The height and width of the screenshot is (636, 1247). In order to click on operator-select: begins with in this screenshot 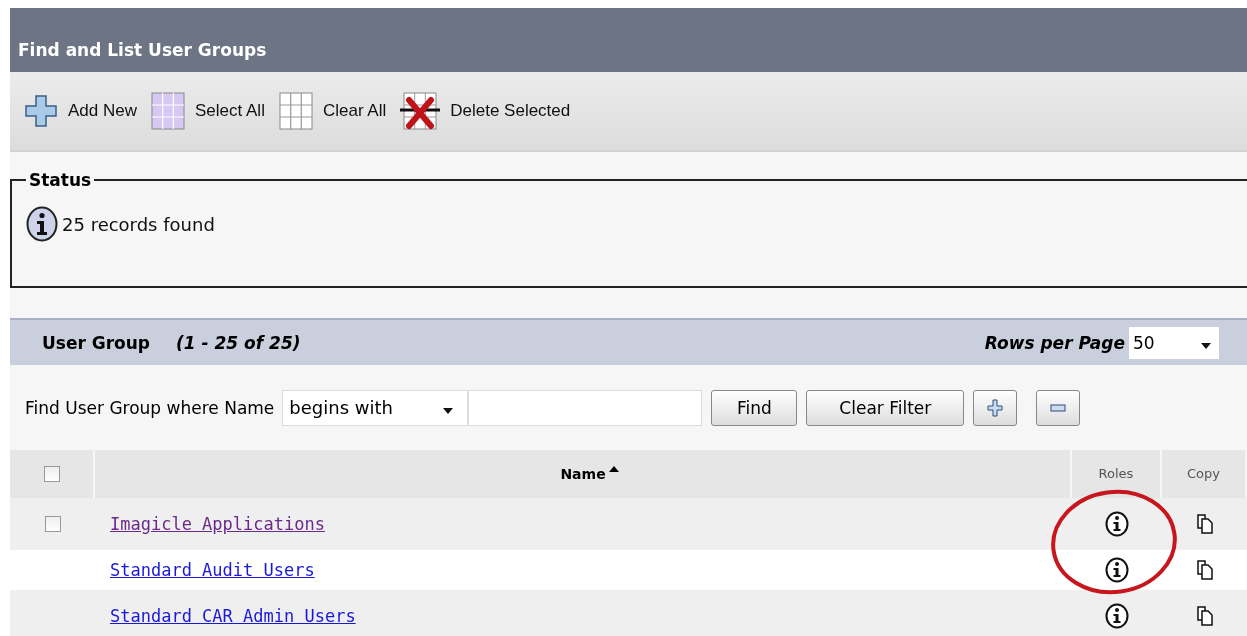, I will do `click(375, 407)`.